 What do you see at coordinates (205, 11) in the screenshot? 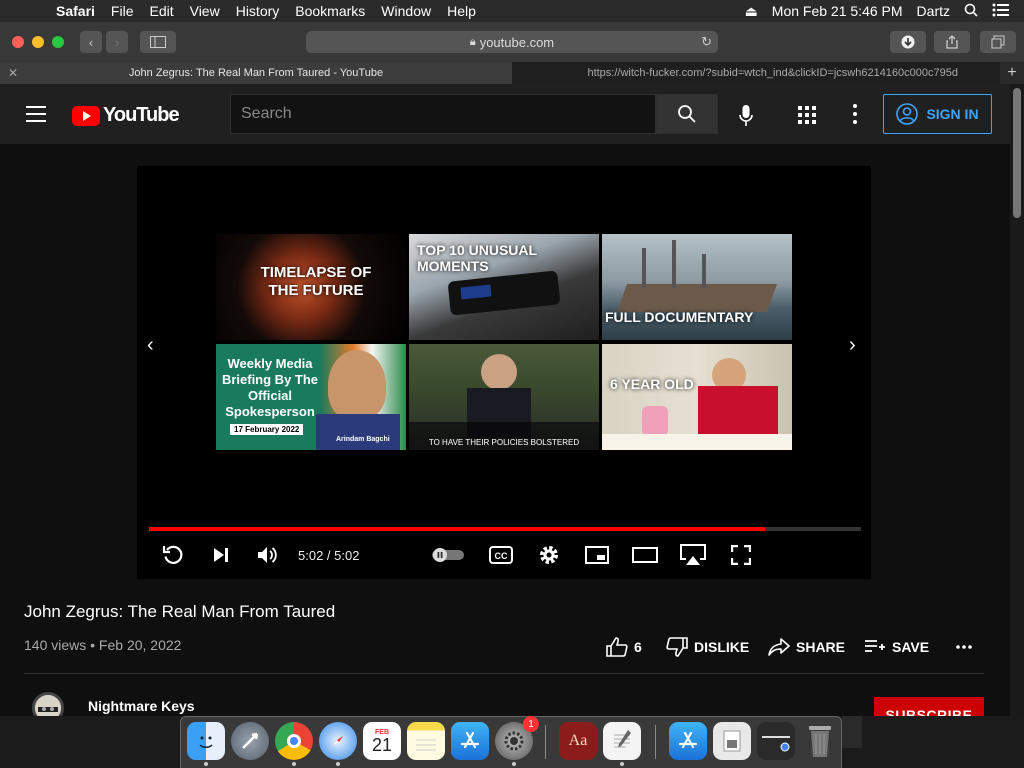
I see `menu-view: View` at bounding box center [205, 11].